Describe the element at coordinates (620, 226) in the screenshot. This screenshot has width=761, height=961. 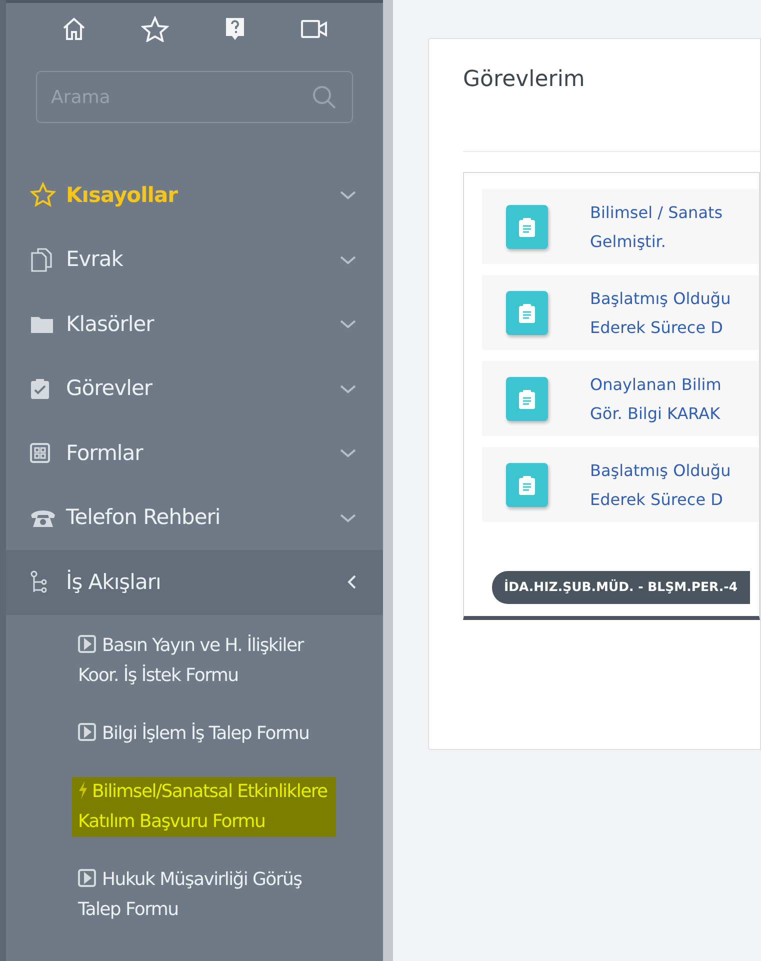
I see `task-row: Bilimsel / Sanats Gelmiştir.` at that location.